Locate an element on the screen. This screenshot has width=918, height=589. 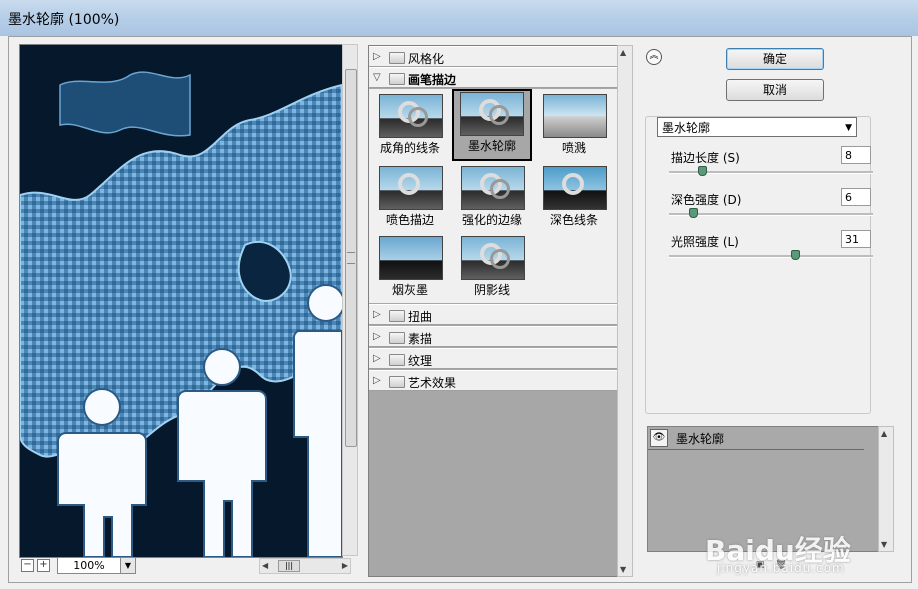
ok-button: 确定 is located at coordinates (775, 59).